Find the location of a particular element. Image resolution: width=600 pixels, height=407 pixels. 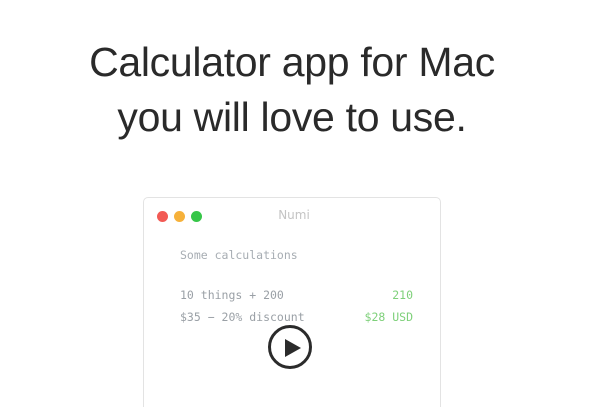

calc-result: 210 is located at coordinates (402, 295).